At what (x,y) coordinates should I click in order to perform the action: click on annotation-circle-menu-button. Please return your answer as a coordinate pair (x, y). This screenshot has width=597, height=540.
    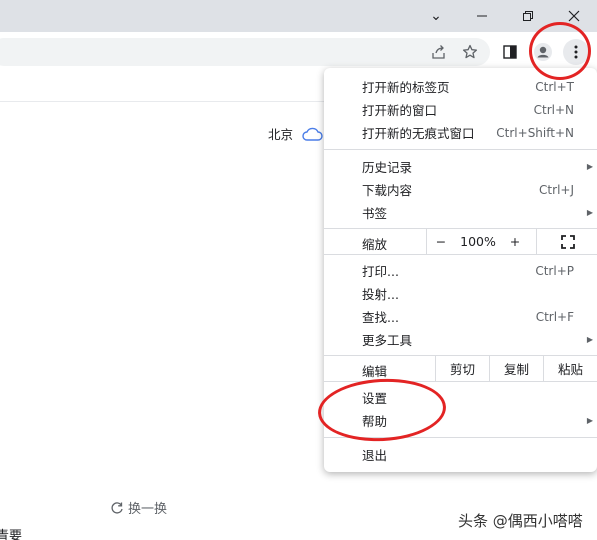
    Looking at the image, I should click on (560, 51).